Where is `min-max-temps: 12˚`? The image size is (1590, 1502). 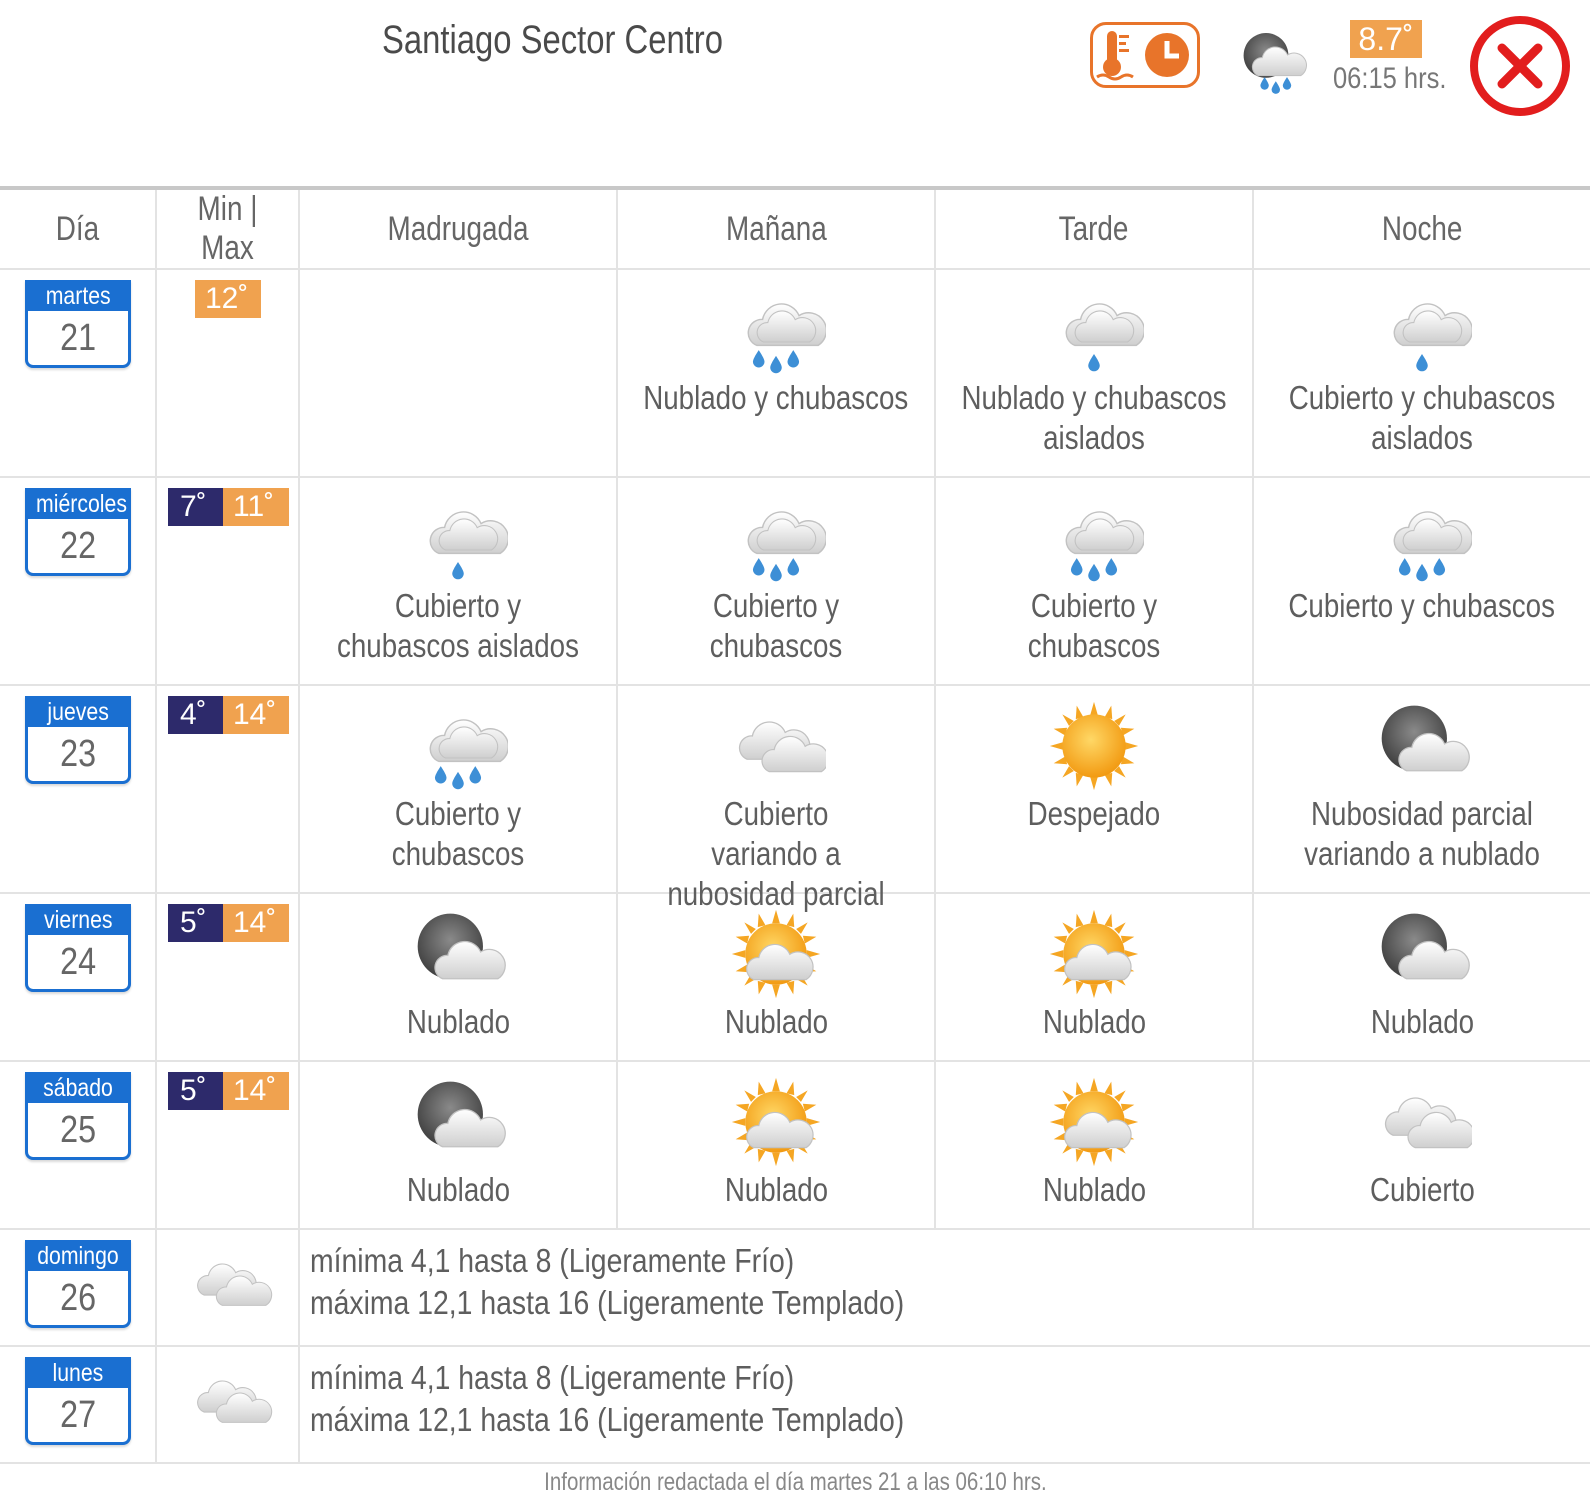 min-max-temps: 12˚ is located at coordinates (214, 299).